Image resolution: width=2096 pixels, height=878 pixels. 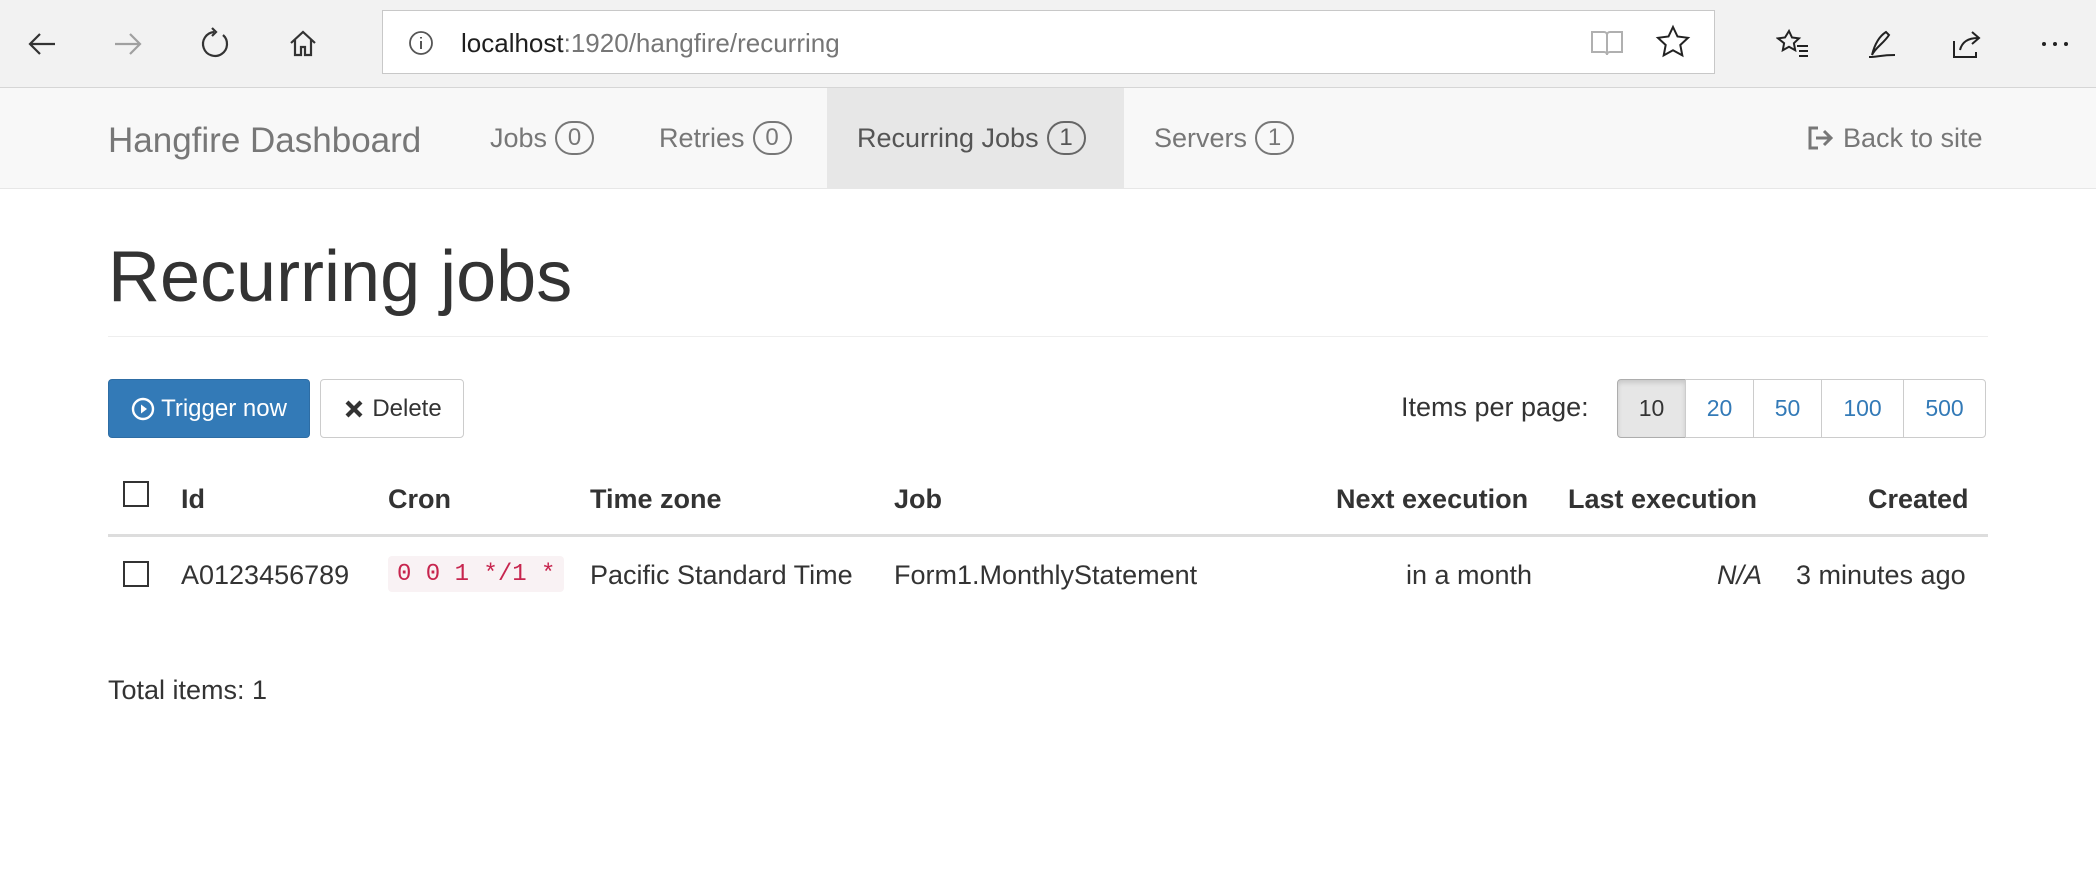 What do you see at coordinates (1740, 575) in the screenshot?
I see `cell-last-execution: N/A` at bounding box center [1740, 575].